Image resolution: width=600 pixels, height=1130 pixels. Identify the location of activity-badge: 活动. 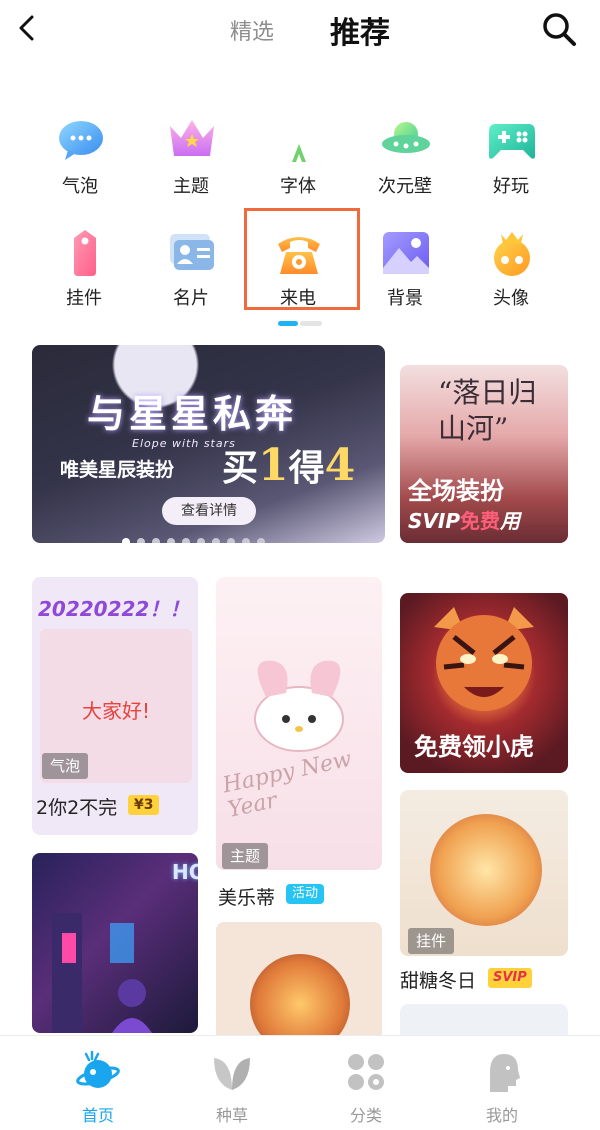
(305, 894).